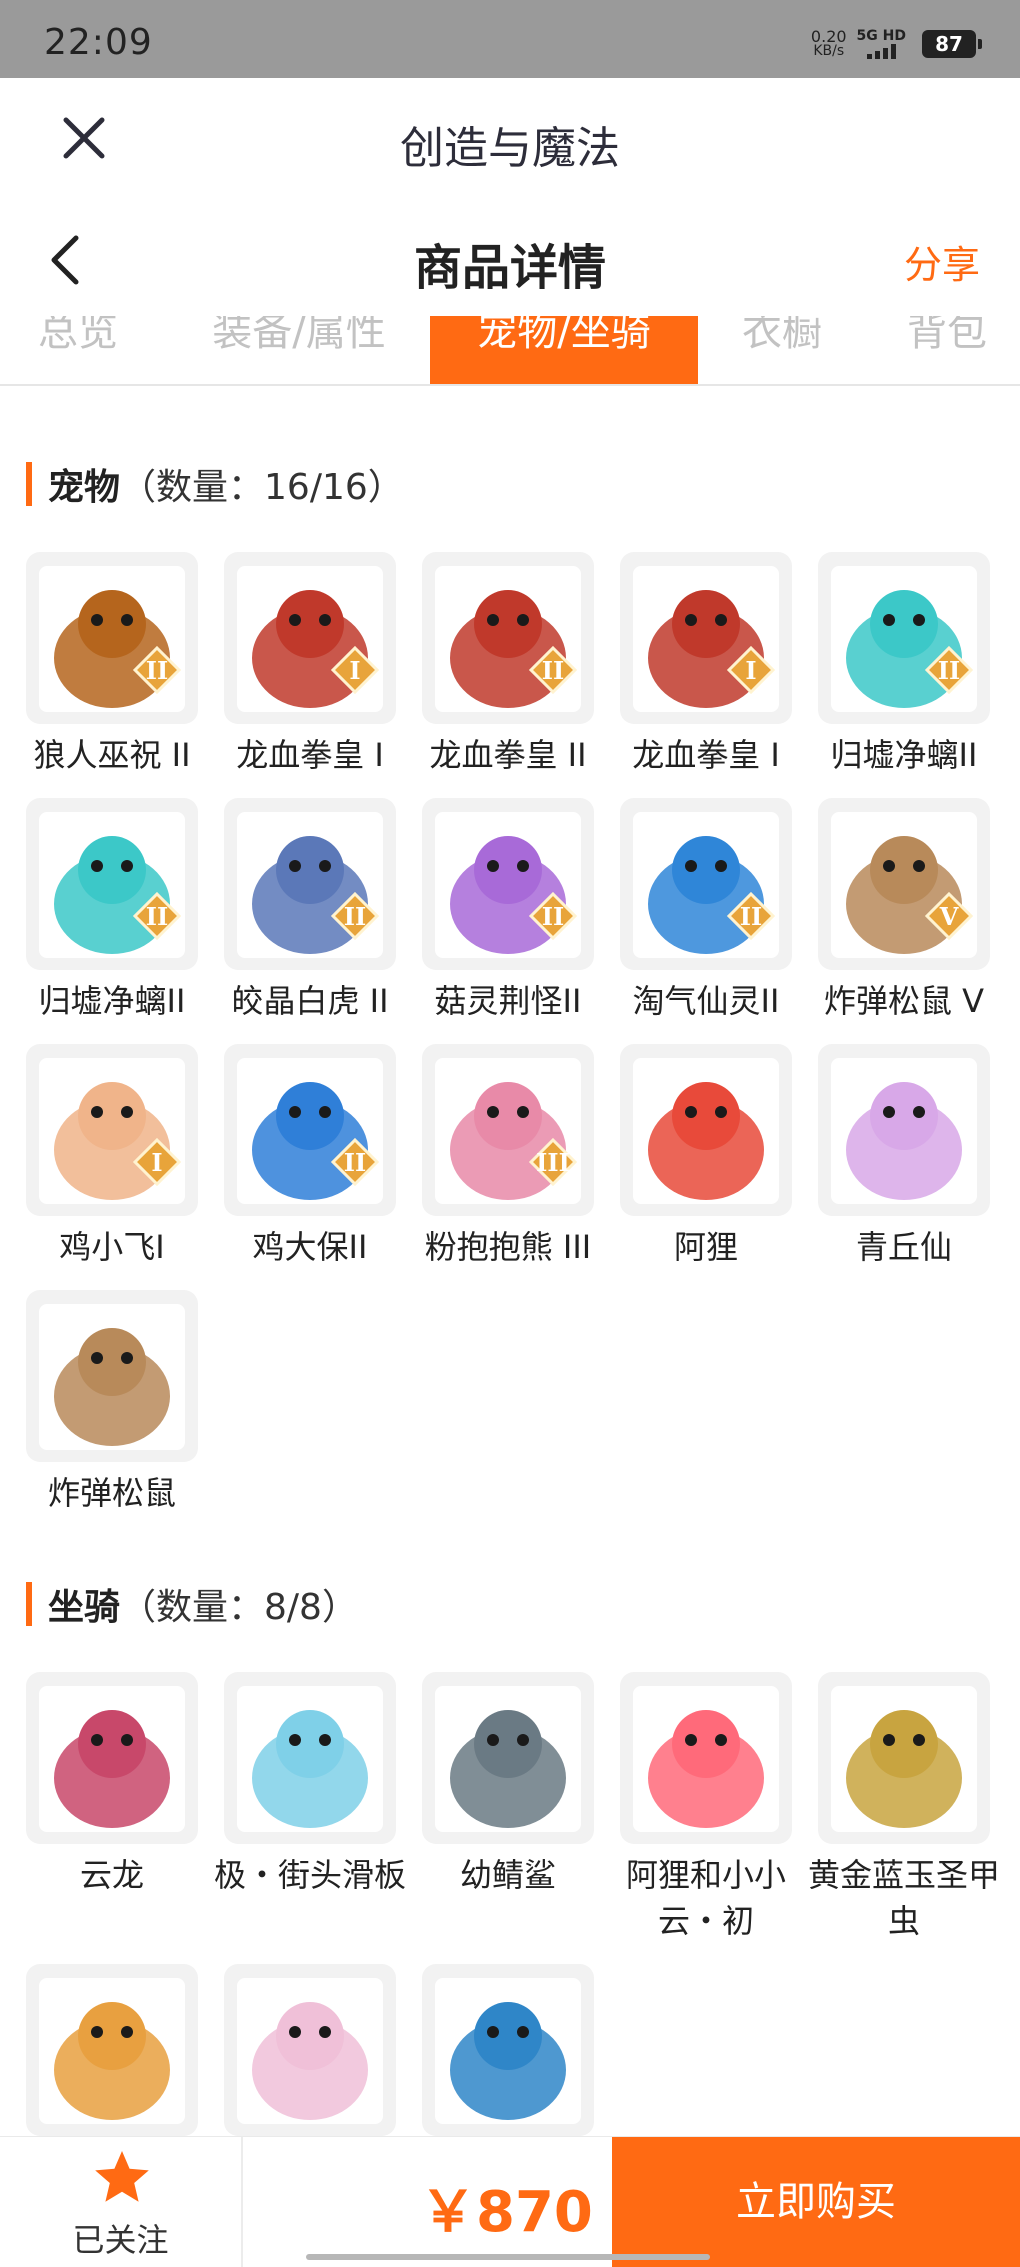  I want to click on pet-name: 炸弹松鼠 V, so click(904, 1001).